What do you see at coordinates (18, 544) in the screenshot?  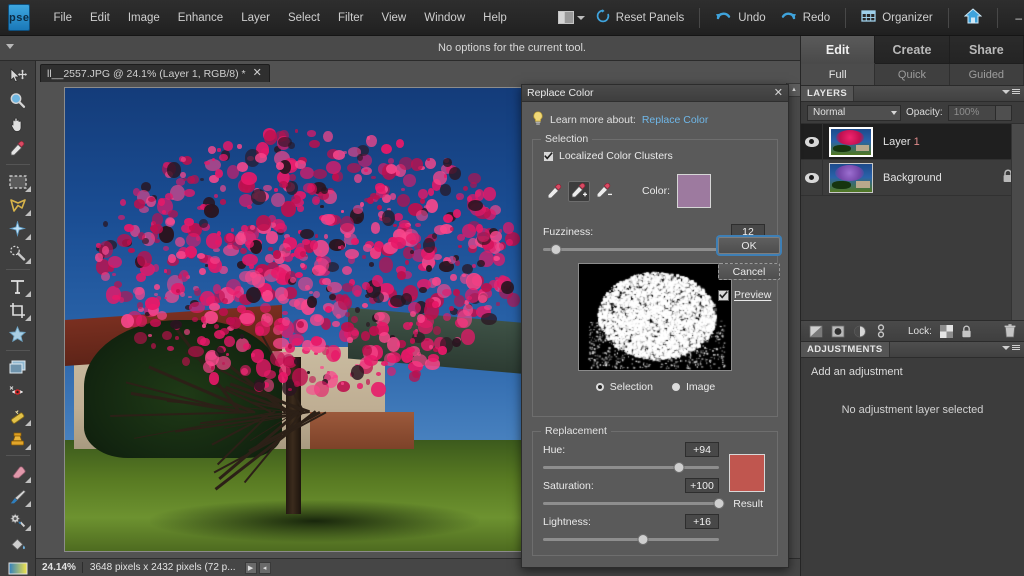 I see `paint-bucket-tool` at bounding box center [18, 544].